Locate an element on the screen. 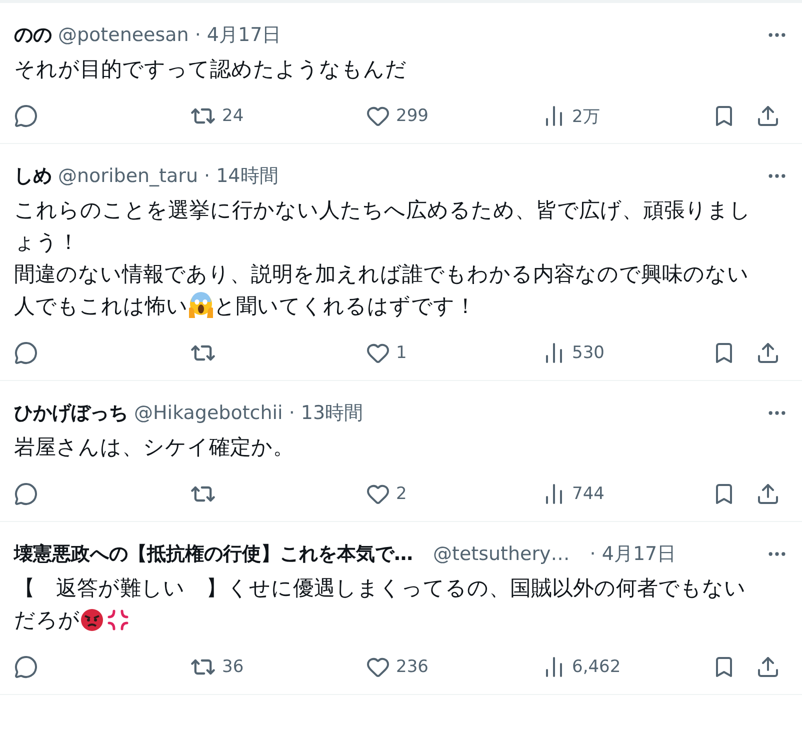 This screenshot has width=802, height=731. like-button: 236 is located at coordinates (397, 667).